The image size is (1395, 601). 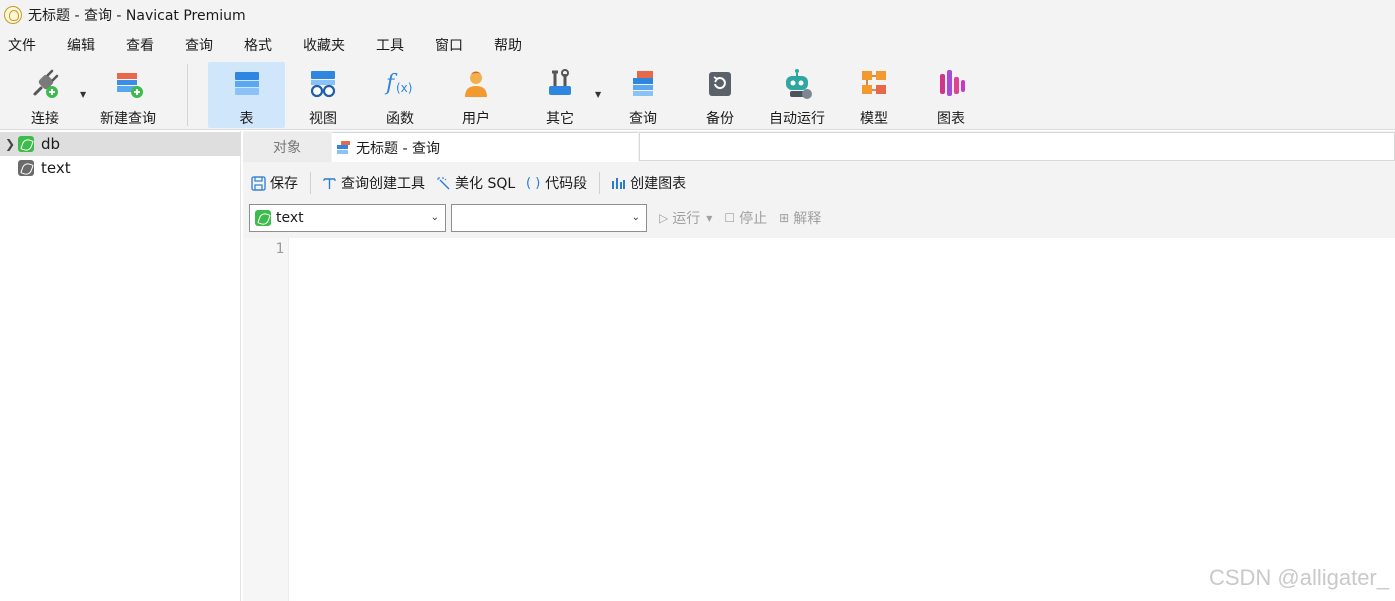 I want to click on beautify-sql-button: 美化 SQL, so click(x=475, y=183).